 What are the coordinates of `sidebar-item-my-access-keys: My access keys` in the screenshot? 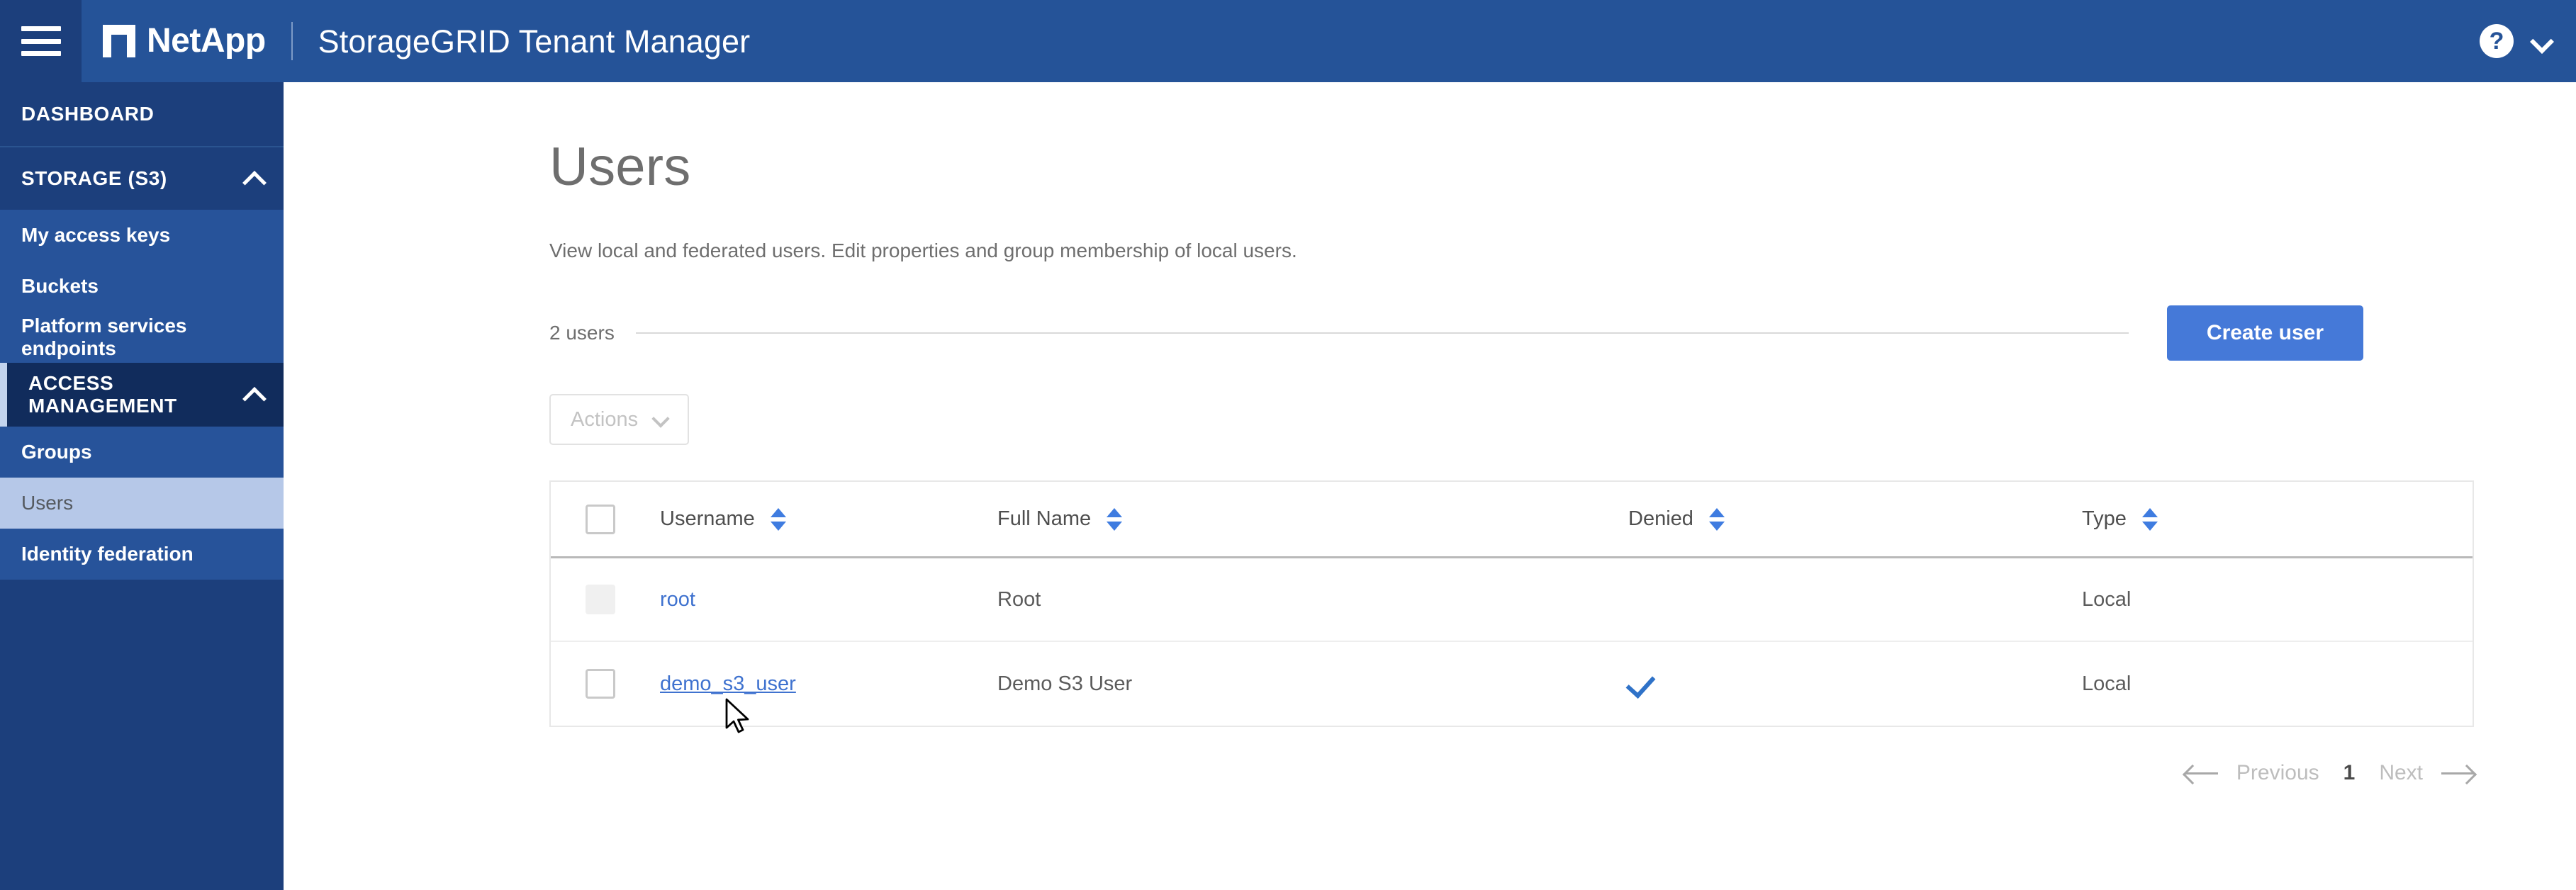 It's located at (142, 235).